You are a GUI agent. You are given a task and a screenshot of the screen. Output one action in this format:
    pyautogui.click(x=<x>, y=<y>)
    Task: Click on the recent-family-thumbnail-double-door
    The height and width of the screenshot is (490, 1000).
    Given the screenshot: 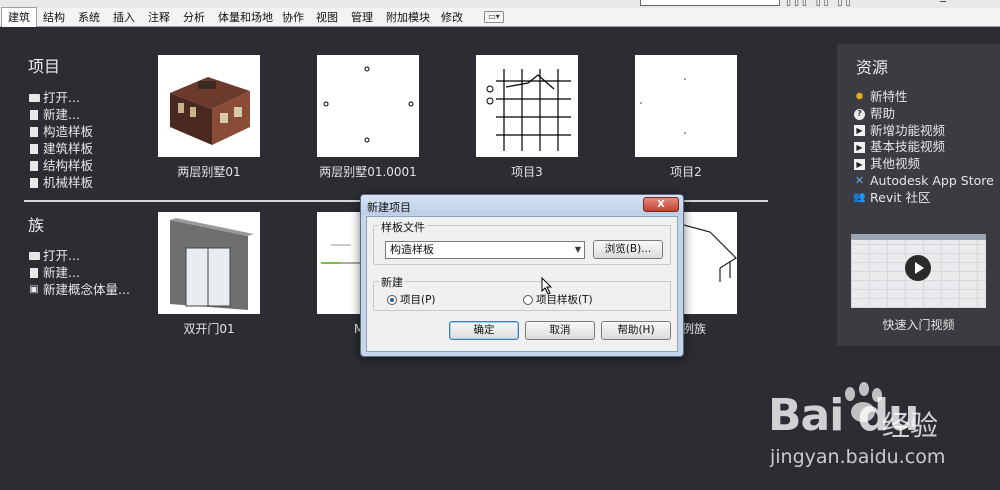 What is the action you would take?
    pyautogui.click(x=209, y=263)
    